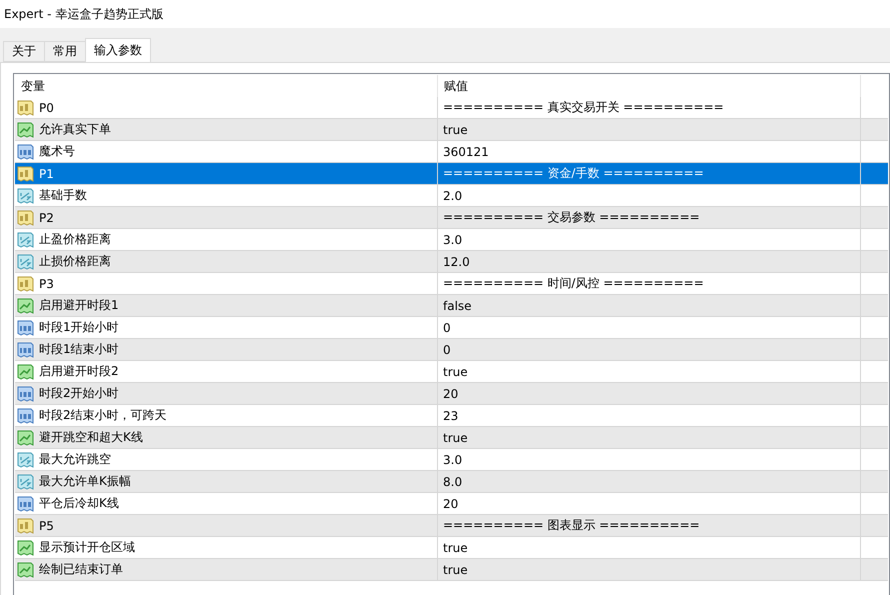  I want to click on table-row: 启用避开时段1 false, so click(451, 306).